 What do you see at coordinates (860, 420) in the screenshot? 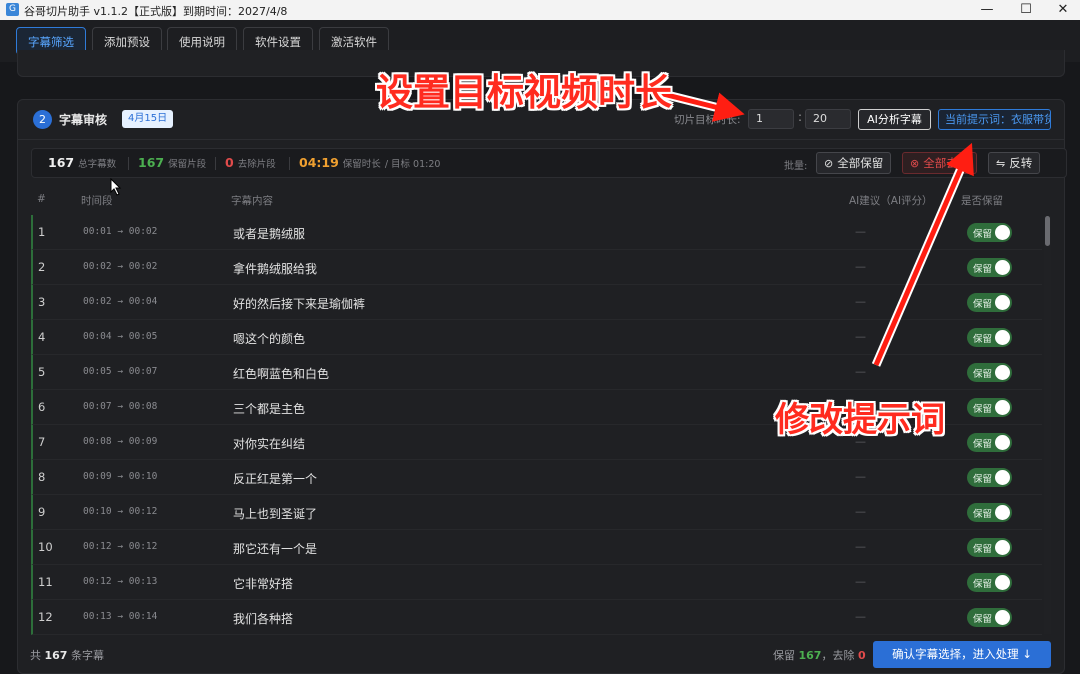
I see `annotation-edit-prompt: 修改提示词` at bounding box center [860, 420].